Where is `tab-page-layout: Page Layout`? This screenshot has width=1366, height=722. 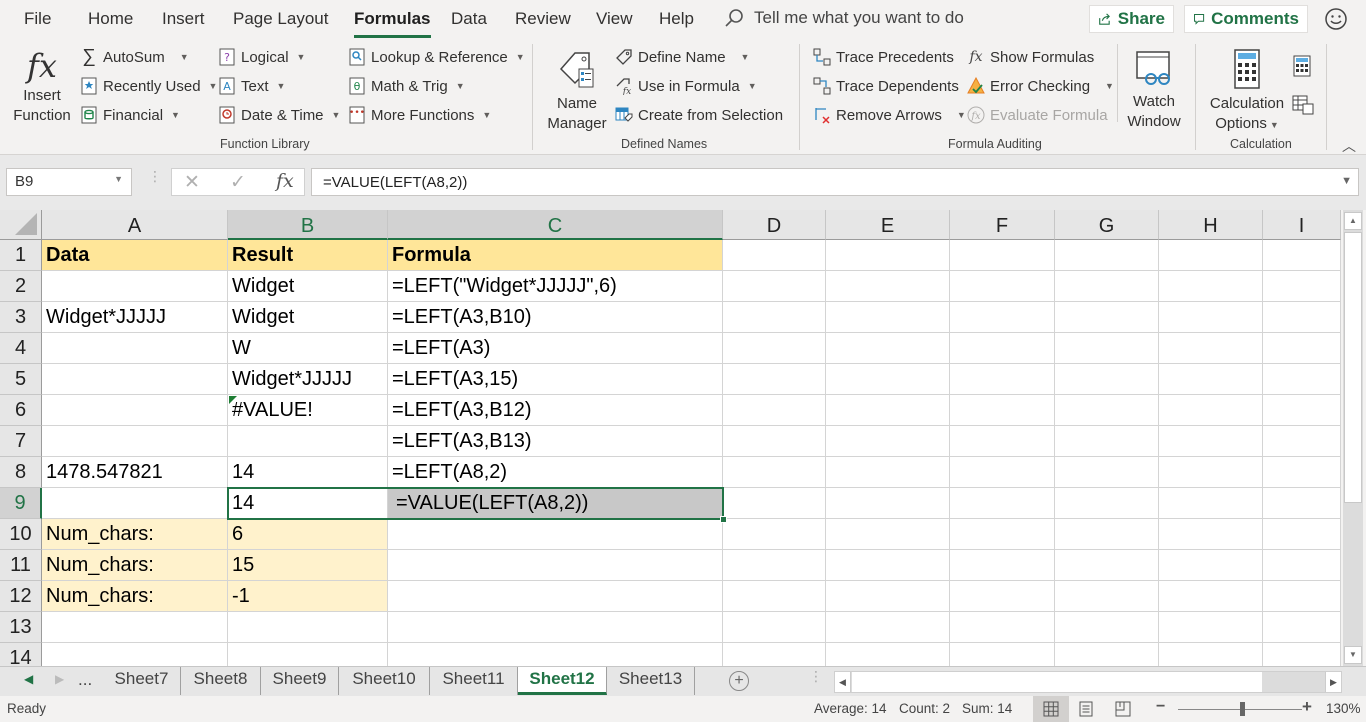
tab-page-layout: Page Layout is located at coordinates (280, 19).